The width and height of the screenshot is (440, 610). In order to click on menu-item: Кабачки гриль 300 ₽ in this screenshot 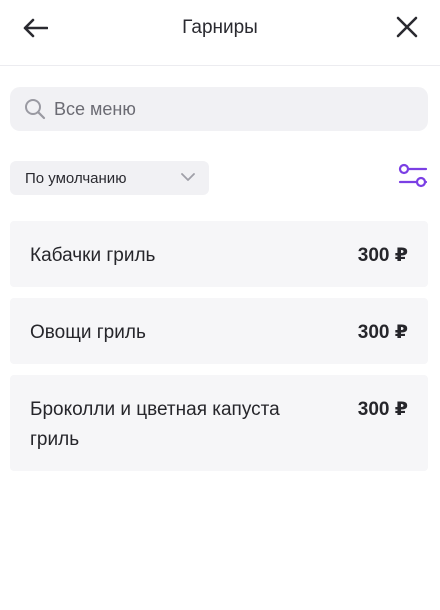, I will do `click(219, 254)`.